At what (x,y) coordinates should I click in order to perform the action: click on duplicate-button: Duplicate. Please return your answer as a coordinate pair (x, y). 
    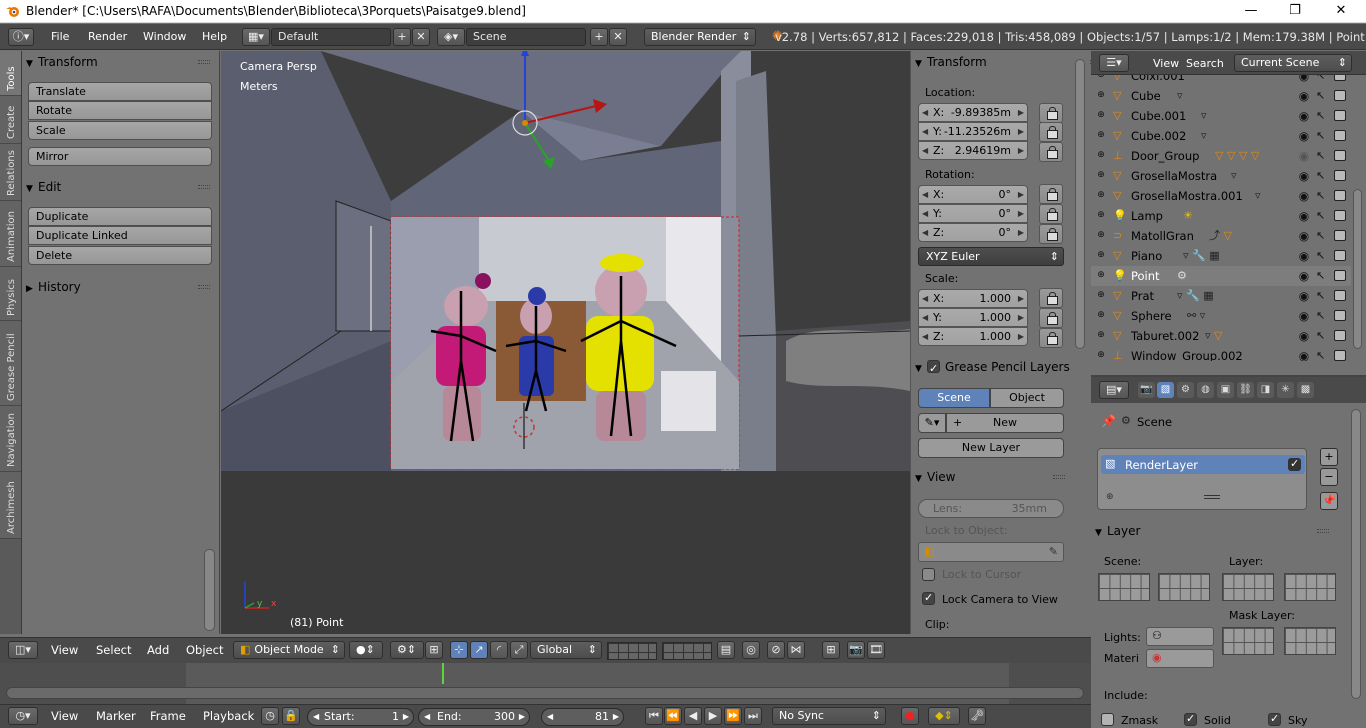
    Looking at the image, I should click on (120, 216).